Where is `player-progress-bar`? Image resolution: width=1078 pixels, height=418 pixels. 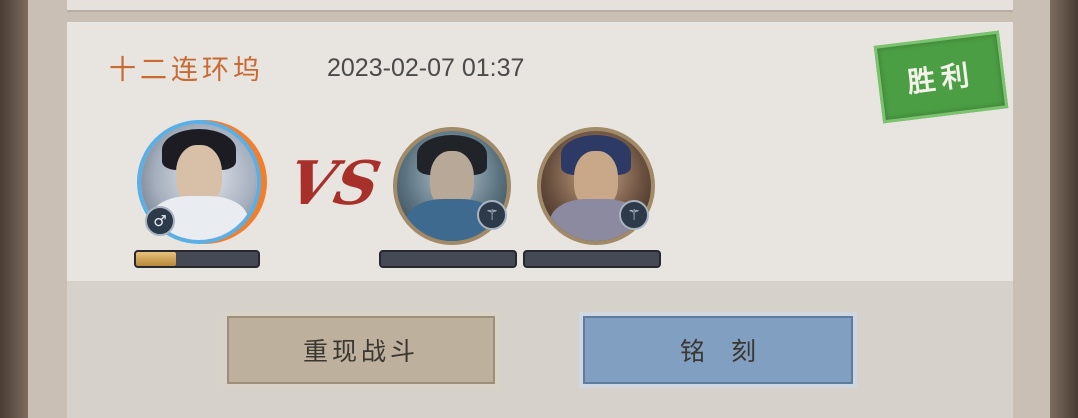
player-progress-bar is located at coordinates (197, 259).